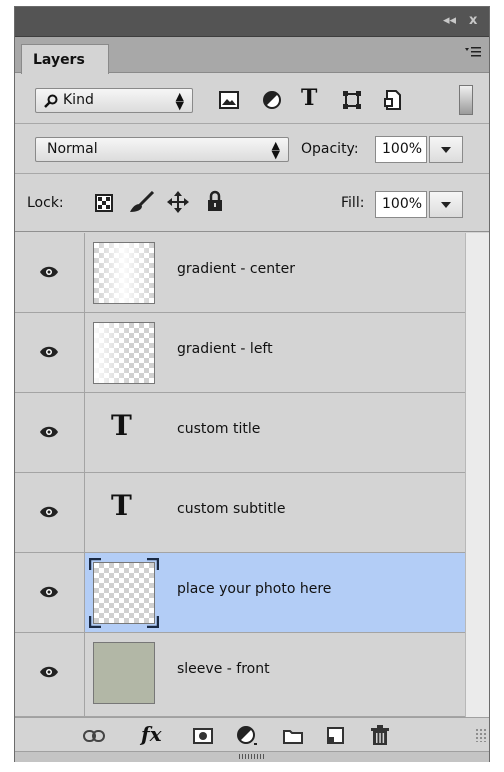 Image resolution: width=504 pixels, height=772 pixels. What do you see at coordinates (309, 98) in the screenshot?
I see `type-filter-icon: T` at bounding box center [309, 98].